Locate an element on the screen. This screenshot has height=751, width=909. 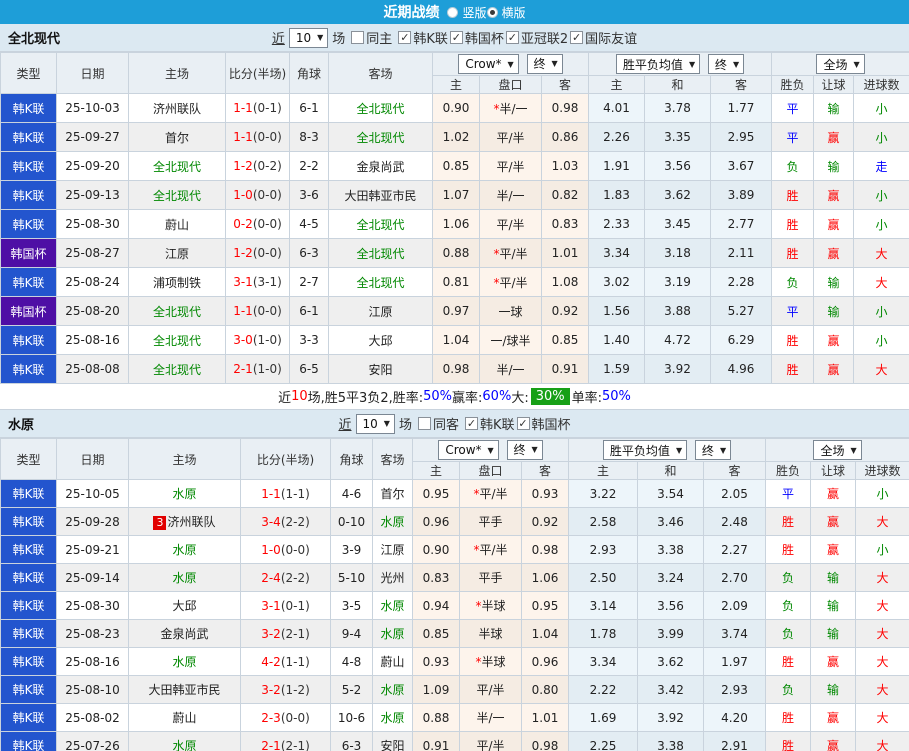
handicap-result-cell: 赢 is located at coordinates (833, 717).